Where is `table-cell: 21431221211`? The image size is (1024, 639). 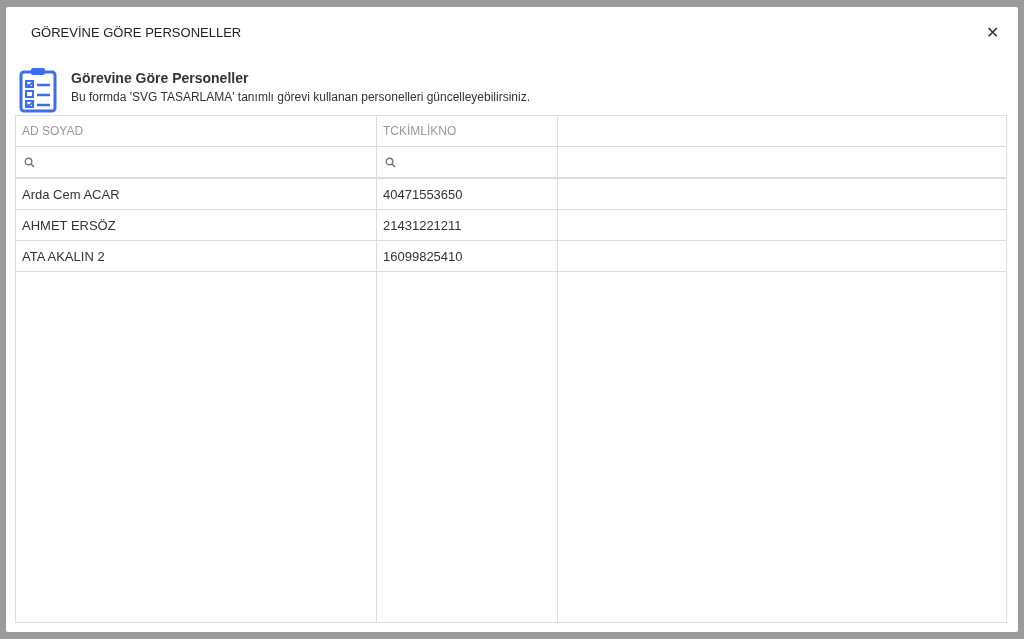 table-cell: 21431221211 is located at coordinates (467, 225).